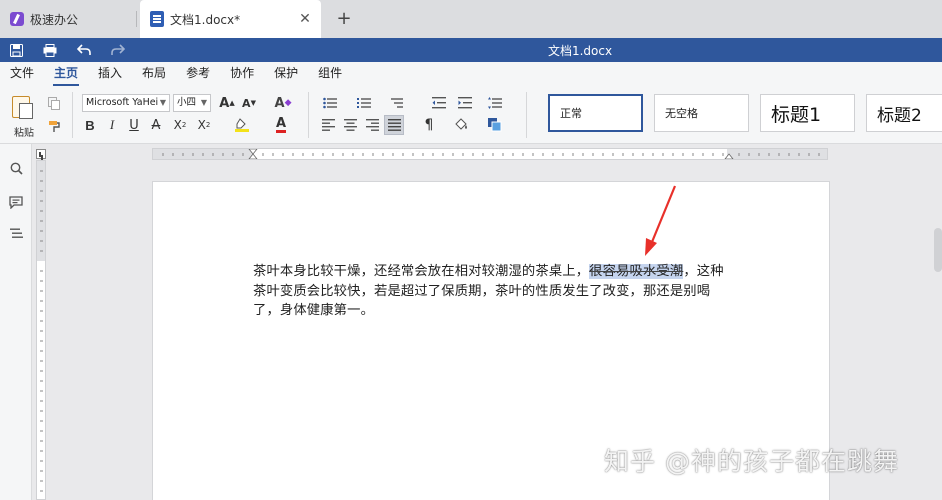  What do you see at coordinates (372, 125) in the screenshot?
I see `align-right-icon` at bounding box center [372, 125].